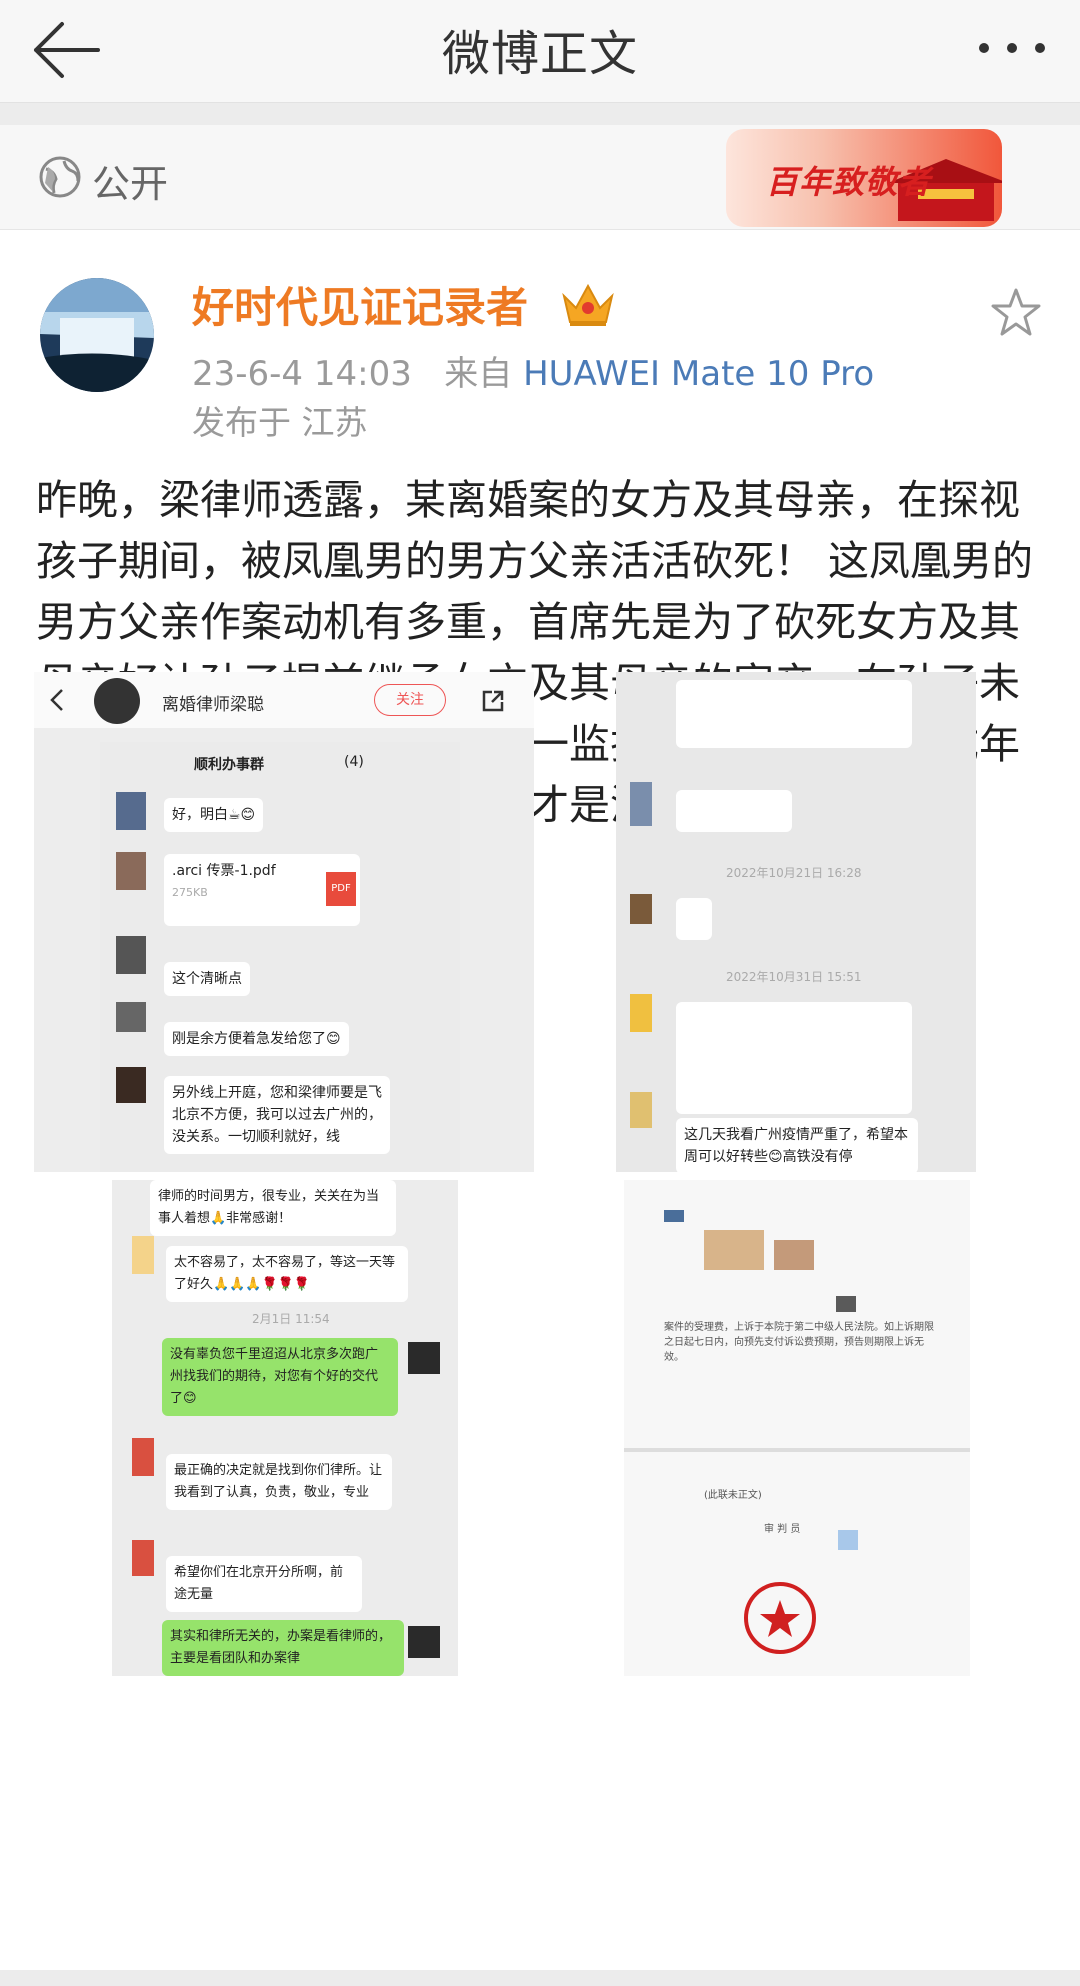 This screenshot has height=1986, width=1080. What do you see at coordinates (273, 1208) in the screenshot?
I see `chat-bubble: 律师的时间男方，很专业，关关在为当事人着想🙏非常感谢！` at bounding box center [273, 1208].